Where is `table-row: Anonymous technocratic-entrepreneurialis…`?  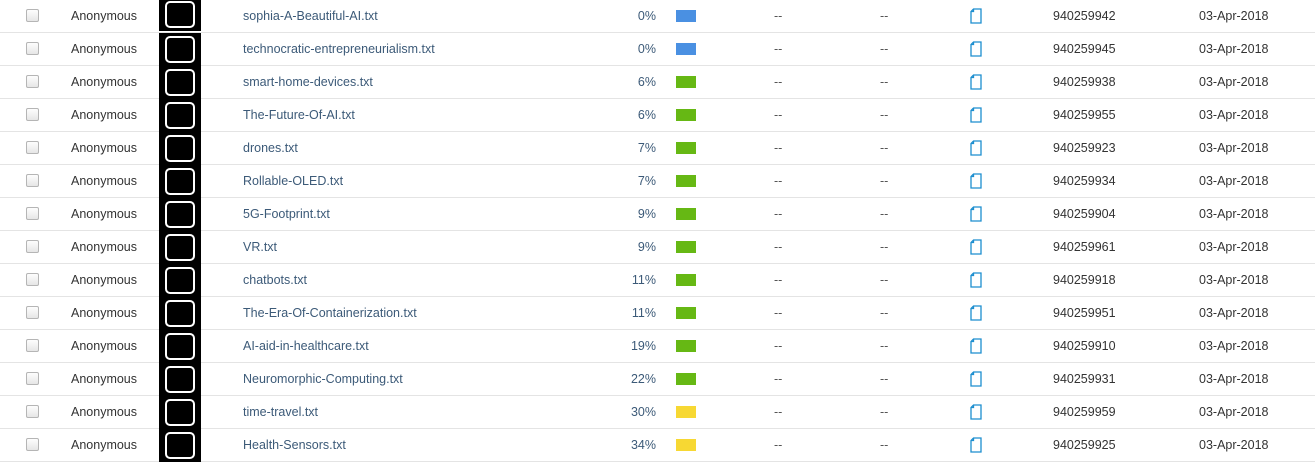 table-row: Anonymous technocratic-entrepreneurialis… is located at coordinates (657, 49).